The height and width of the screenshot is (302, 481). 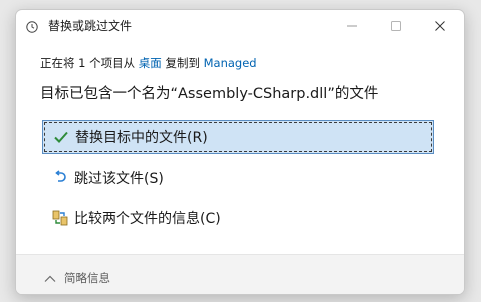 What do you see at coordinates (61, 137) in the screenshot?
I see `checkmark-icon` at bounding box center [61, 137].